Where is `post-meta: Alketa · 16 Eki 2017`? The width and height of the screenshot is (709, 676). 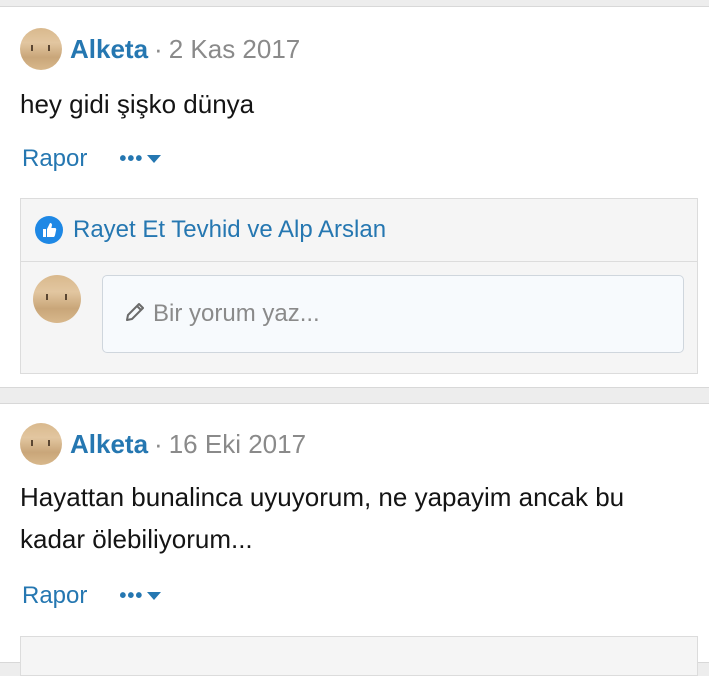 post-meta: Alketa · 16 Eki 2017 is located at coordinates (163, 444).